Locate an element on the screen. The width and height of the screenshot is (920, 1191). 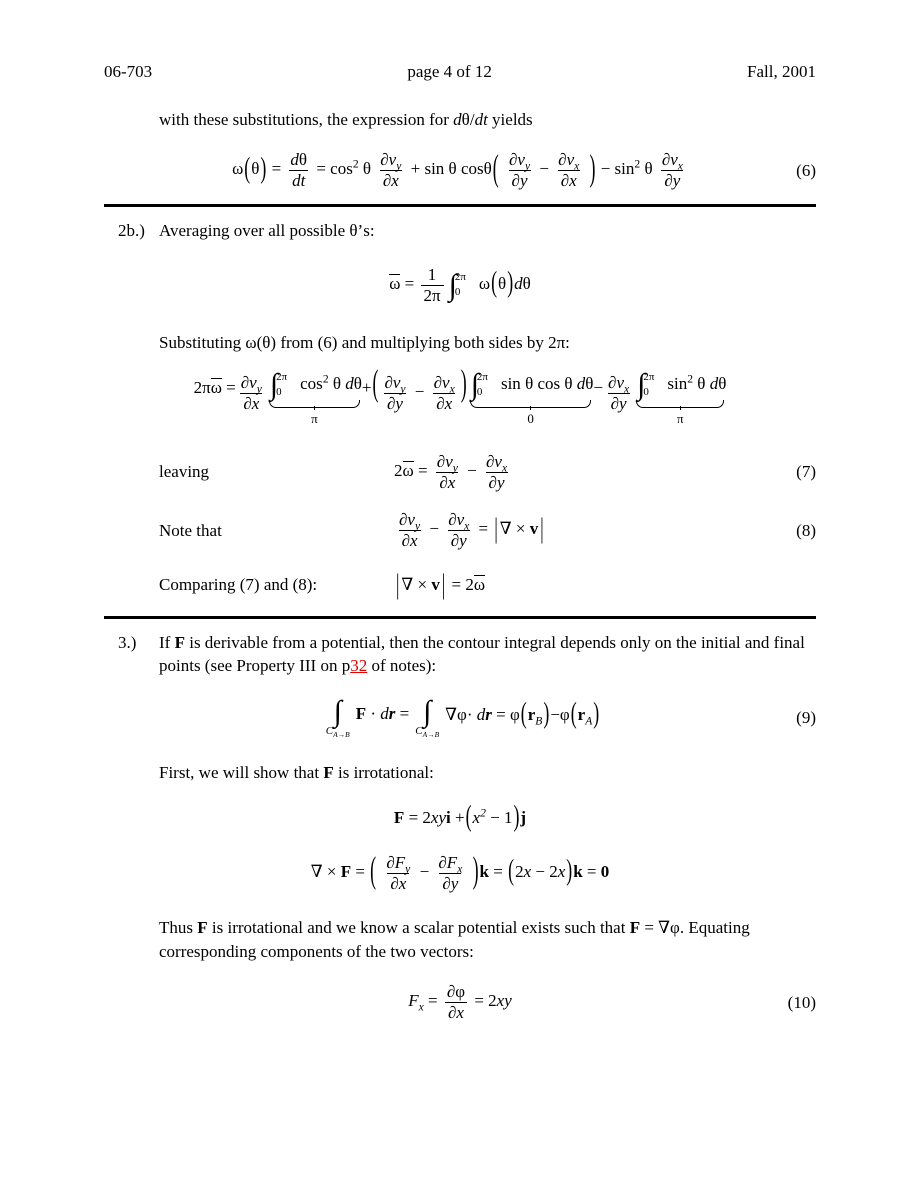
underbrace-value-3: π is located at coordinates (680, 419).